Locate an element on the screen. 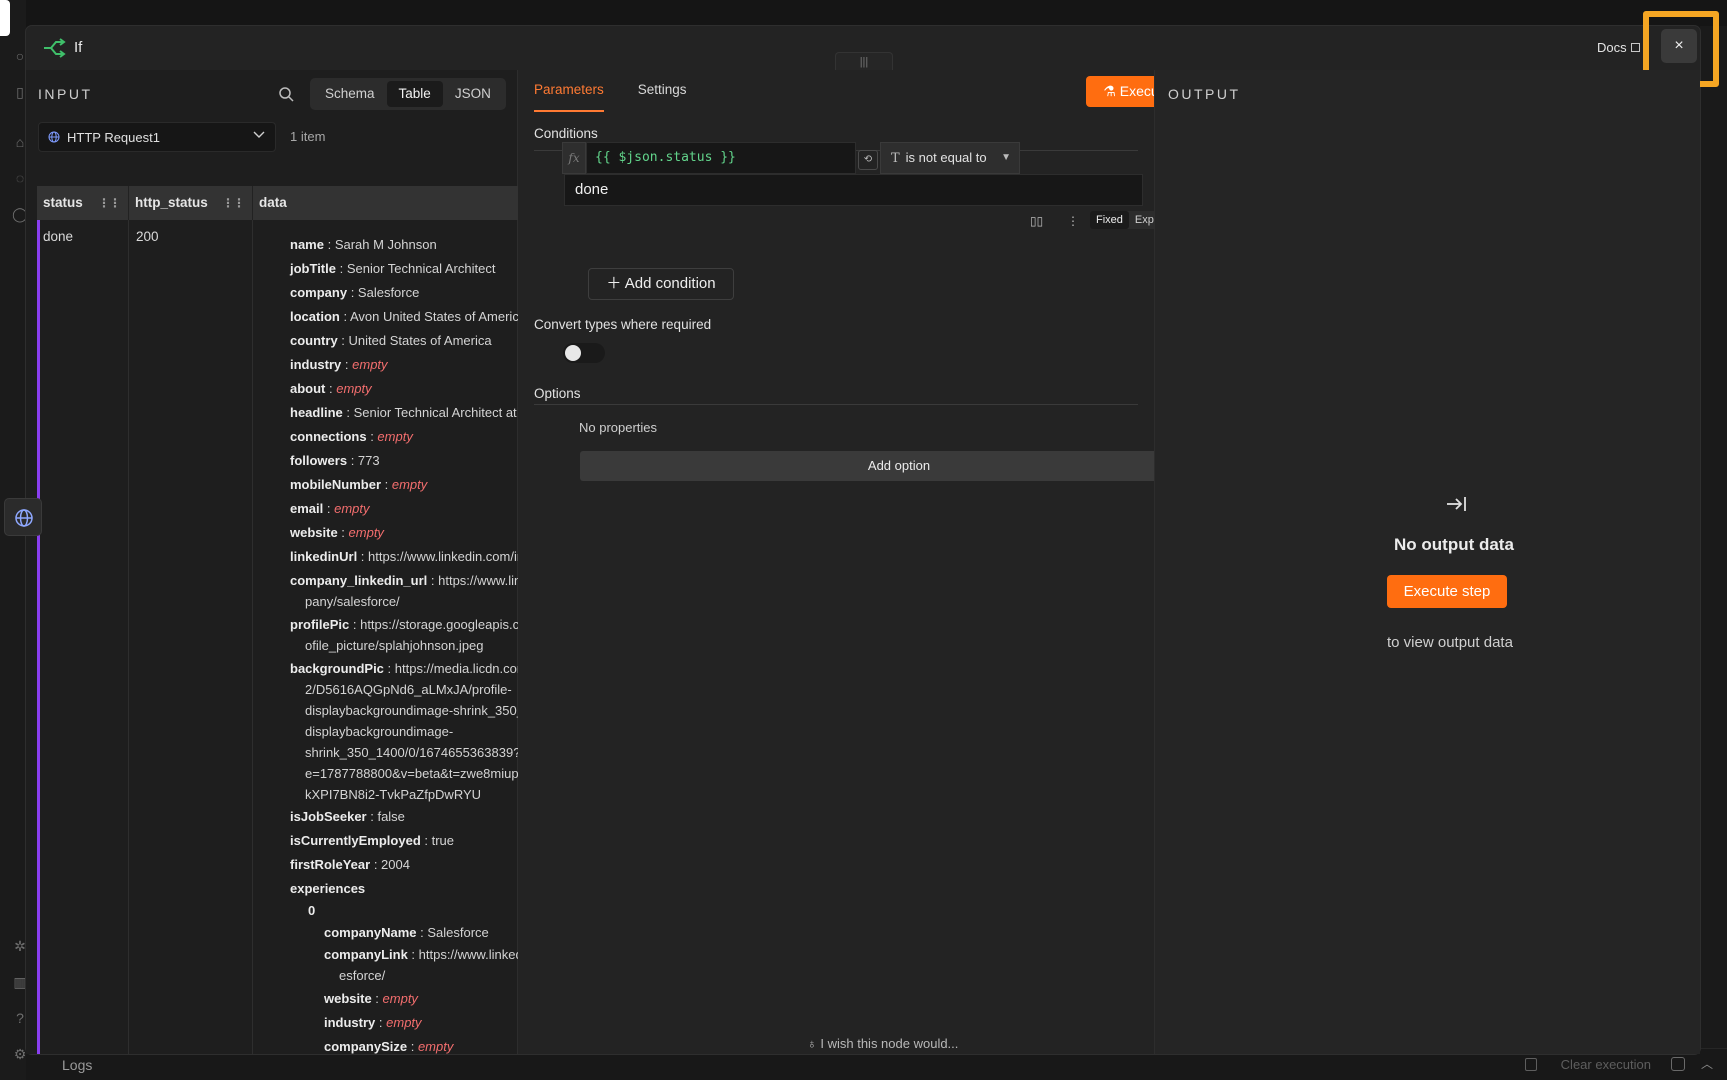  continuation-text: displaybackgroundimage-shrink_350_14 is located at coordinates (411, 710).